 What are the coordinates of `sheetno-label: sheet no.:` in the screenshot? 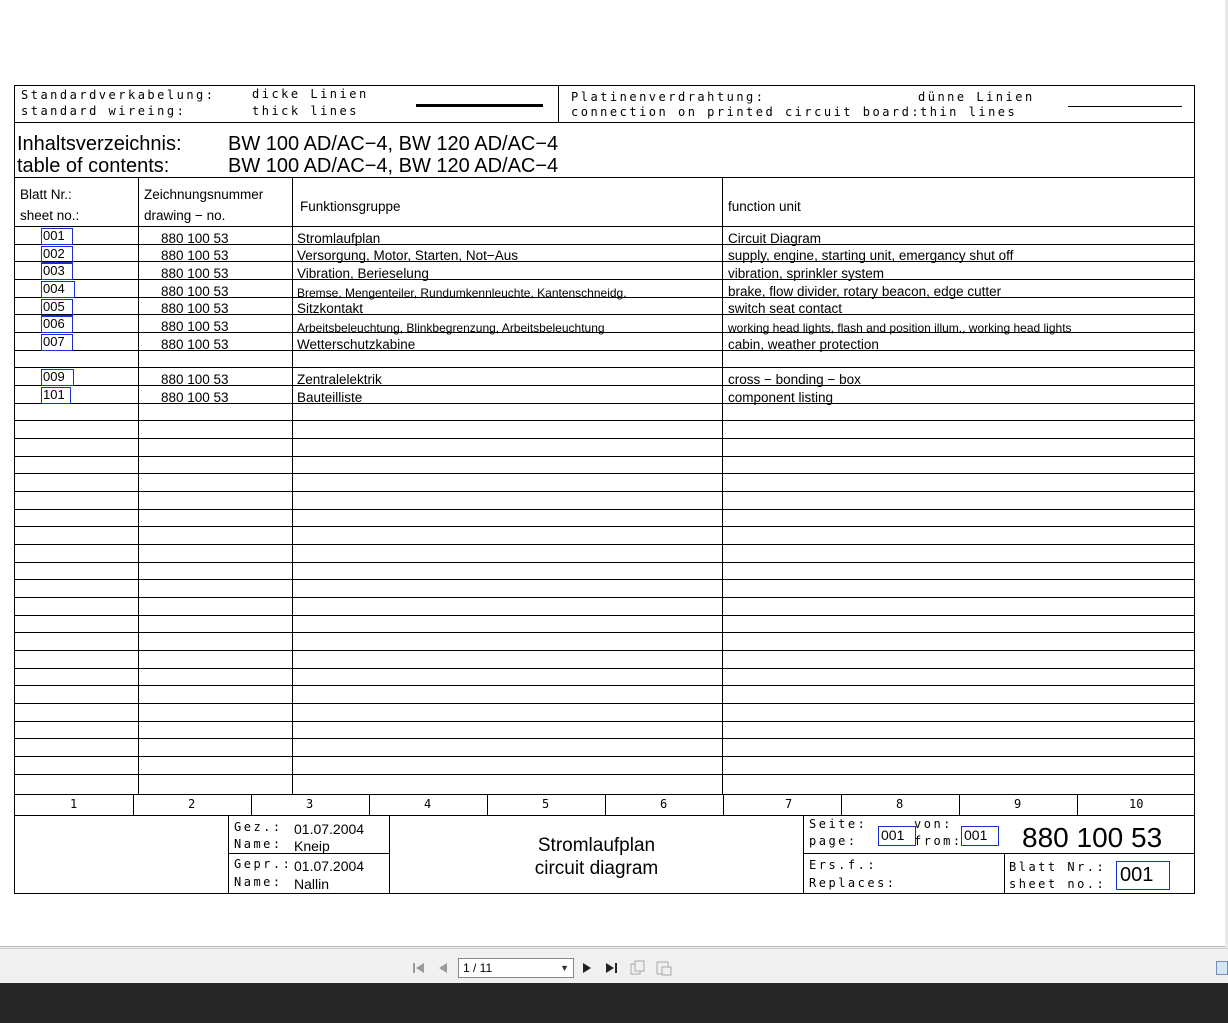 It's located at (1058, 884).